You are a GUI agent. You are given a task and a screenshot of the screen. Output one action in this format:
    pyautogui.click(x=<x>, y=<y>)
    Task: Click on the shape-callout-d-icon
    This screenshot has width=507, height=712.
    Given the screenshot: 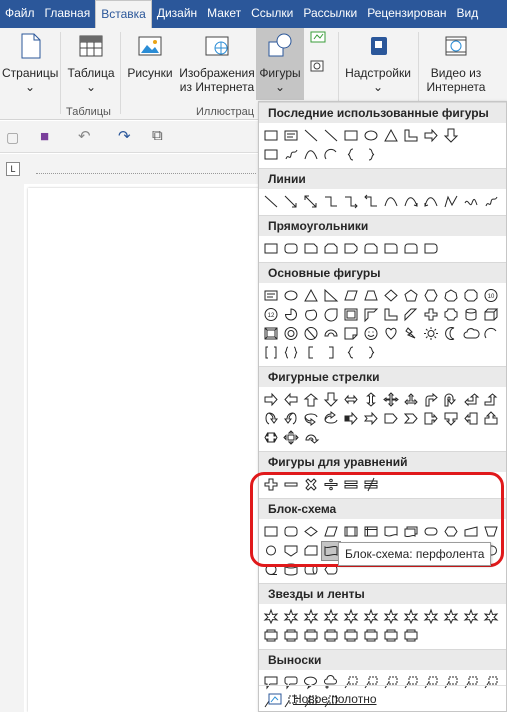 What is the action you would take?
    pyautogui.click(x=451, y=419)
    